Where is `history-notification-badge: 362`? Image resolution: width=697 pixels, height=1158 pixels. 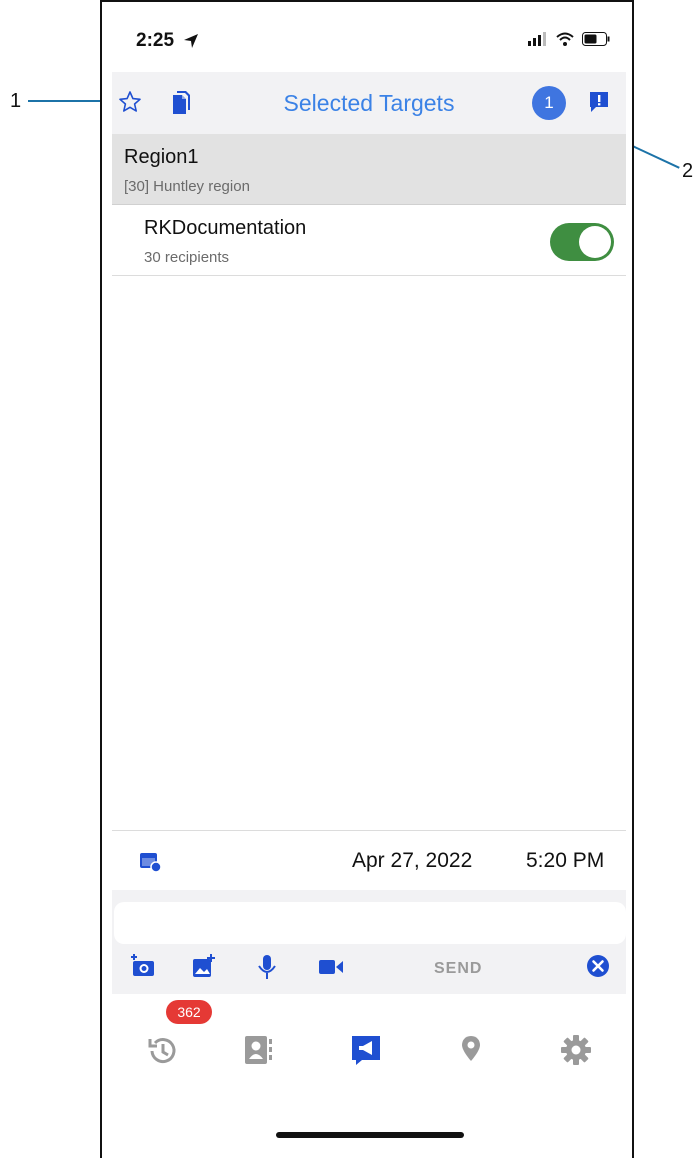
history-notification-badge: 362 is located at coordinates (189, 1012).